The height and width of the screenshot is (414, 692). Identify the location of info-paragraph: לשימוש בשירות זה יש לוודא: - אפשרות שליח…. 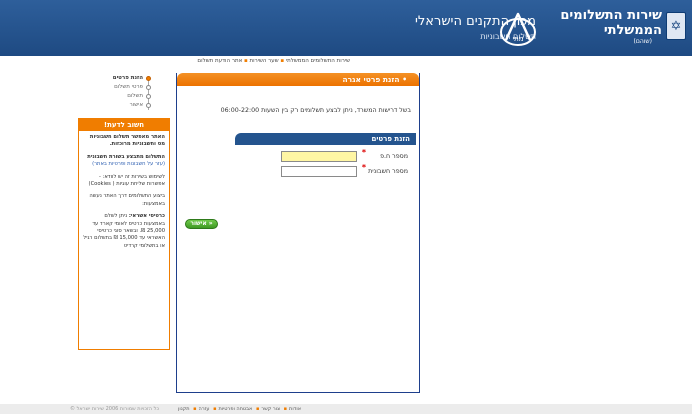
(126, 180).